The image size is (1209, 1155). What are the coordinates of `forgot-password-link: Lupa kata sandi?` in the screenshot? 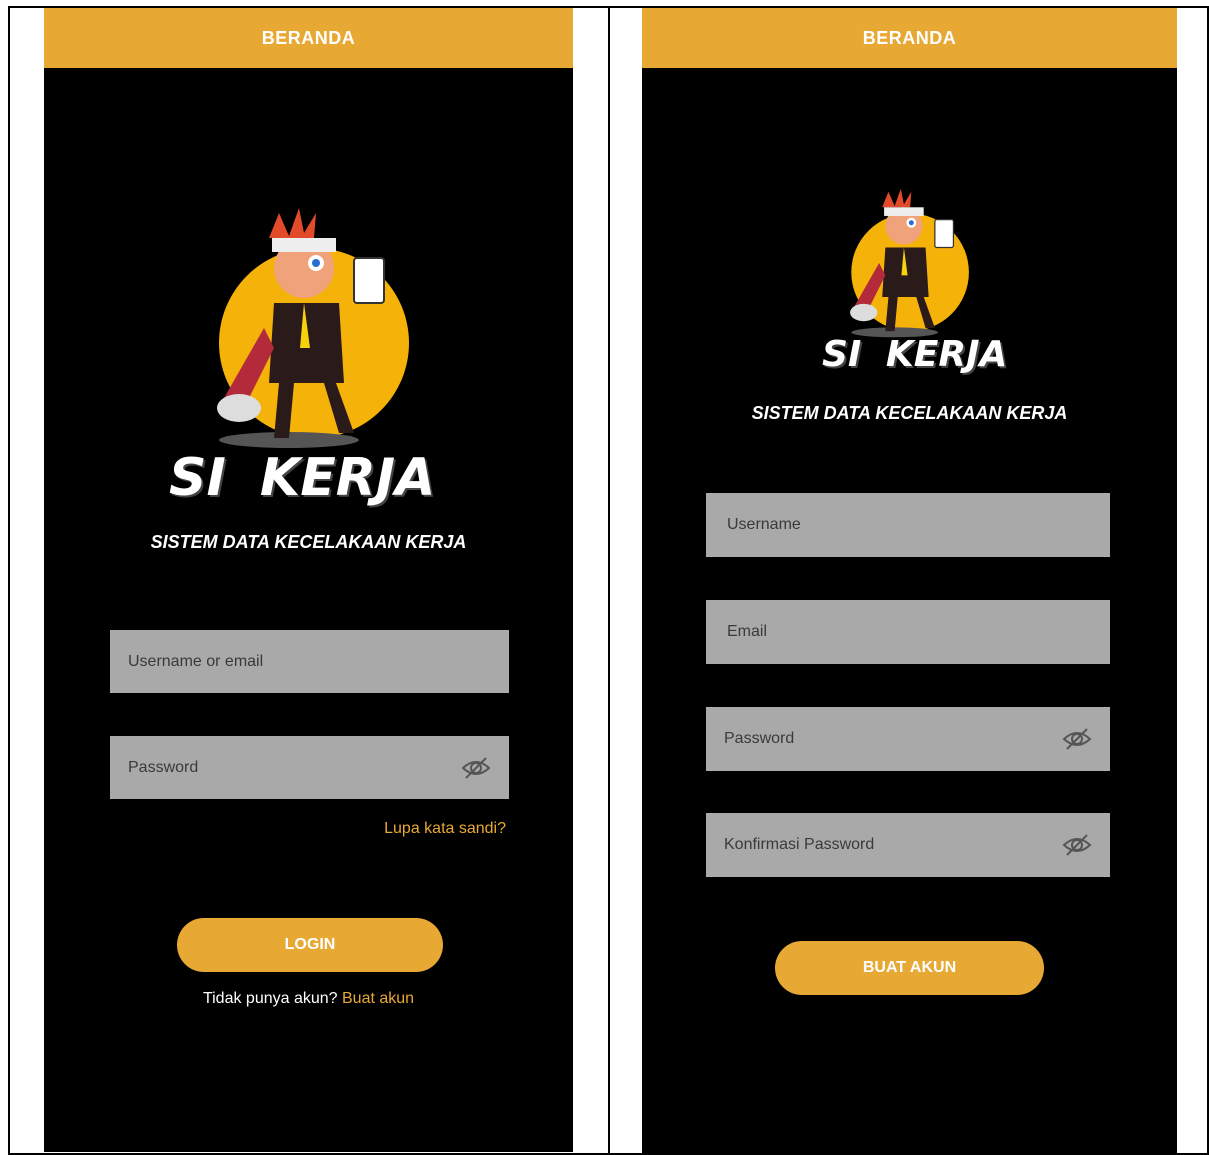 It's located at (445, 829).